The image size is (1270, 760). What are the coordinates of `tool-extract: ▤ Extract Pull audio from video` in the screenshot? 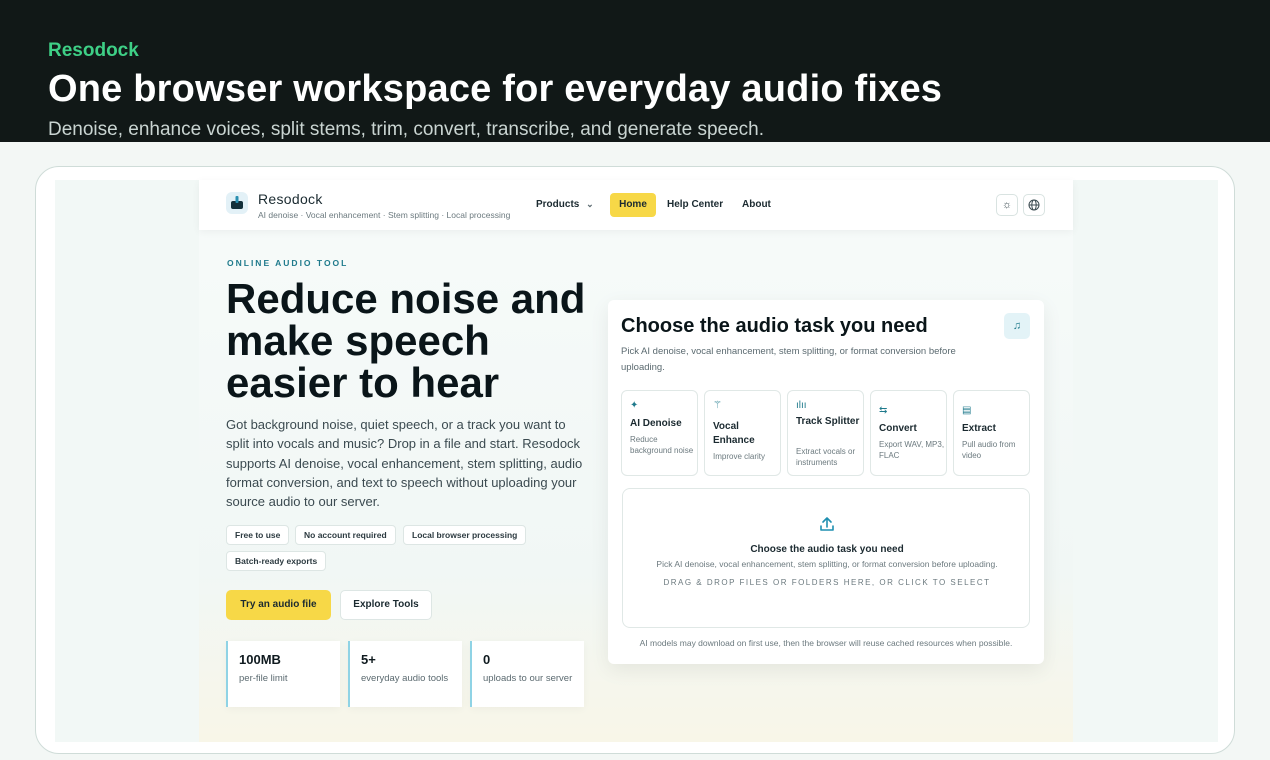 It's located at (991, 433).